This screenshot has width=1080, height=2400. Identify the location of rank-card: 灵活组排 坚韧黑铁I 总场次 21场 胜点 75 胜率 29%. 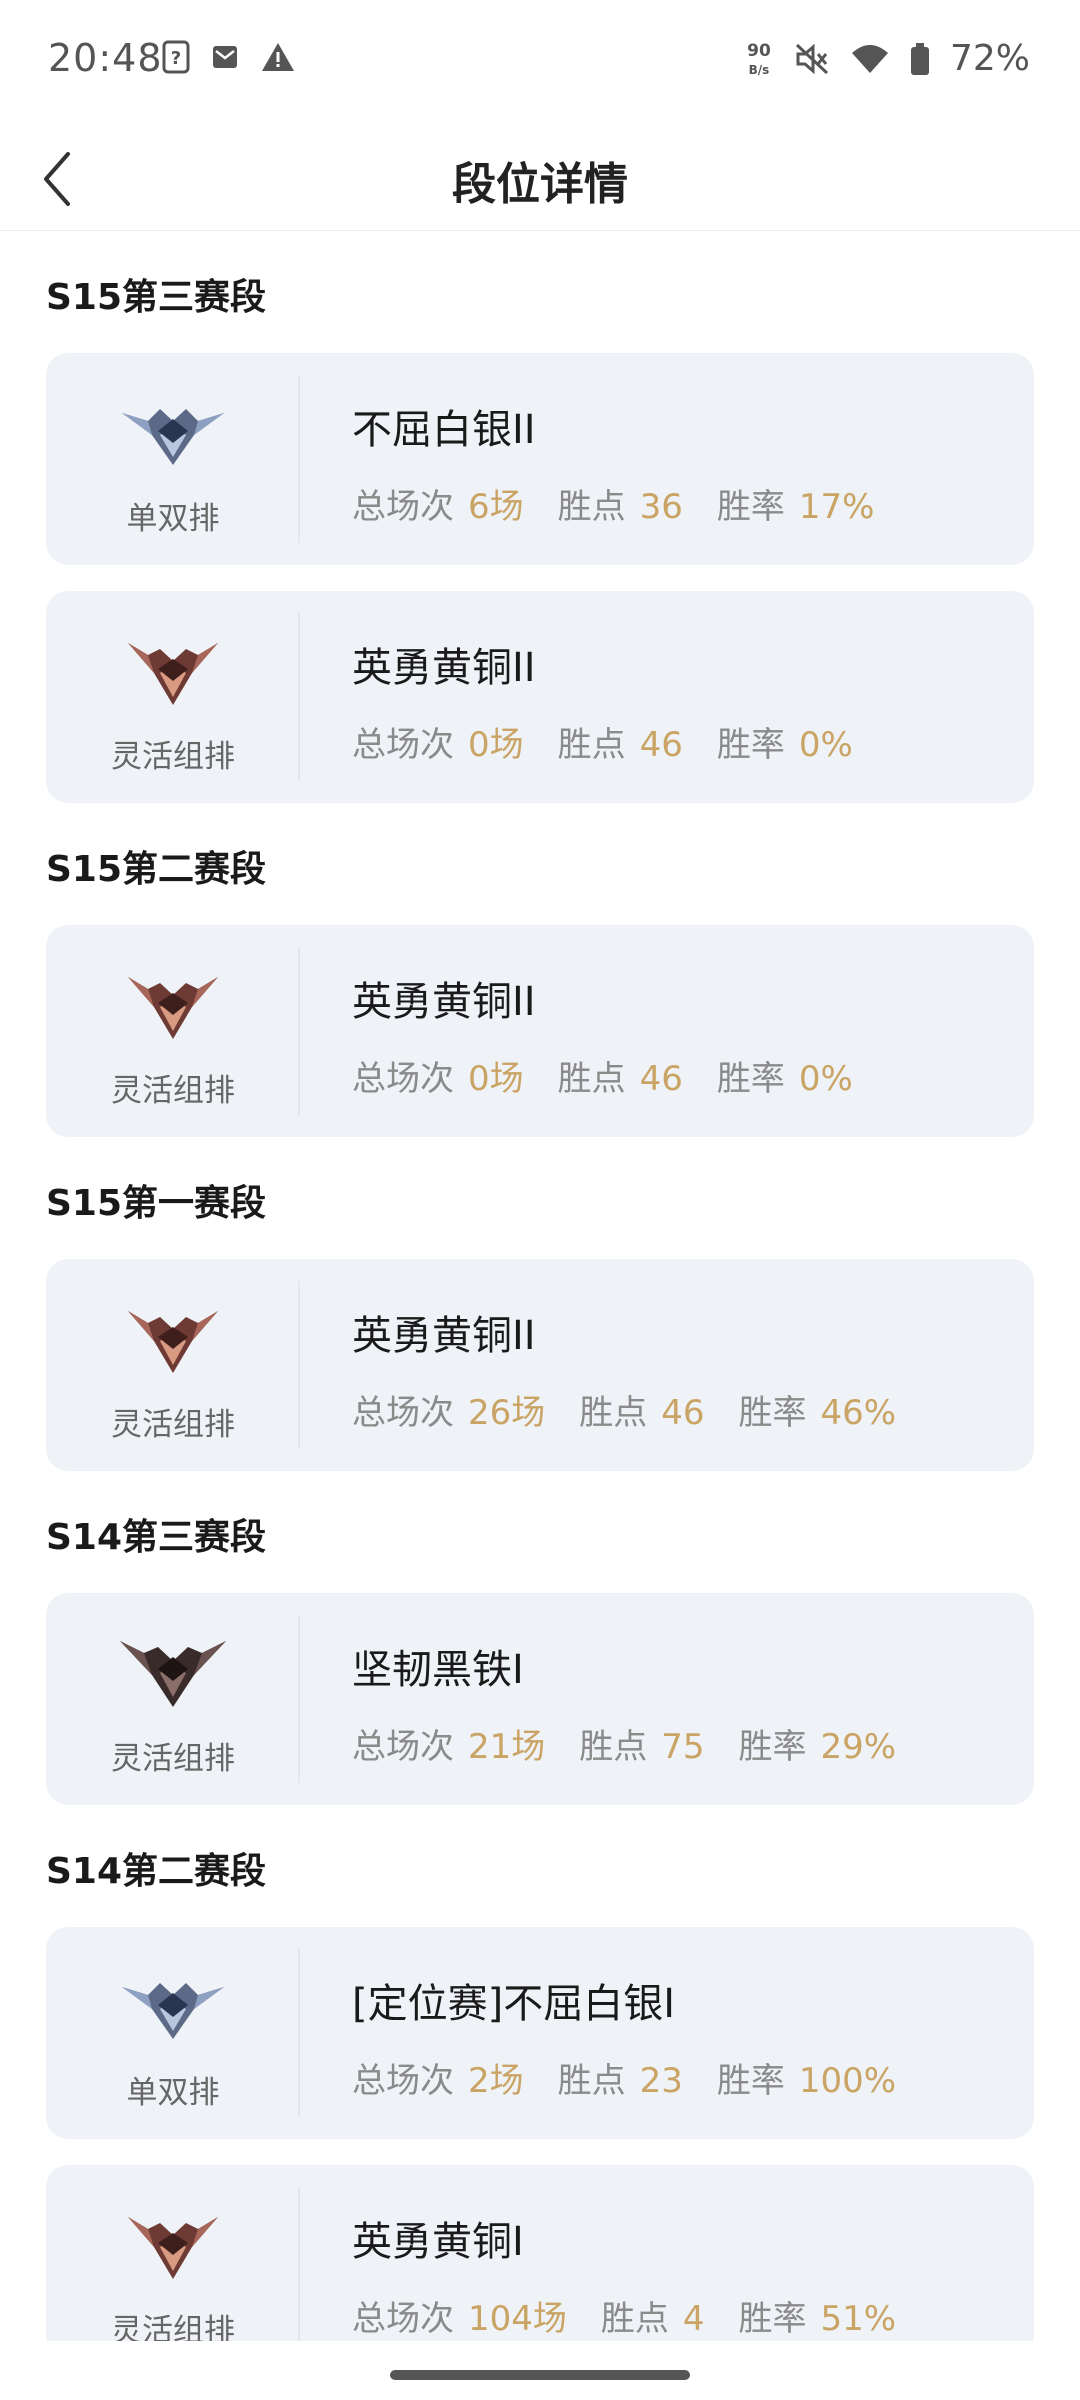
(540, 1699).